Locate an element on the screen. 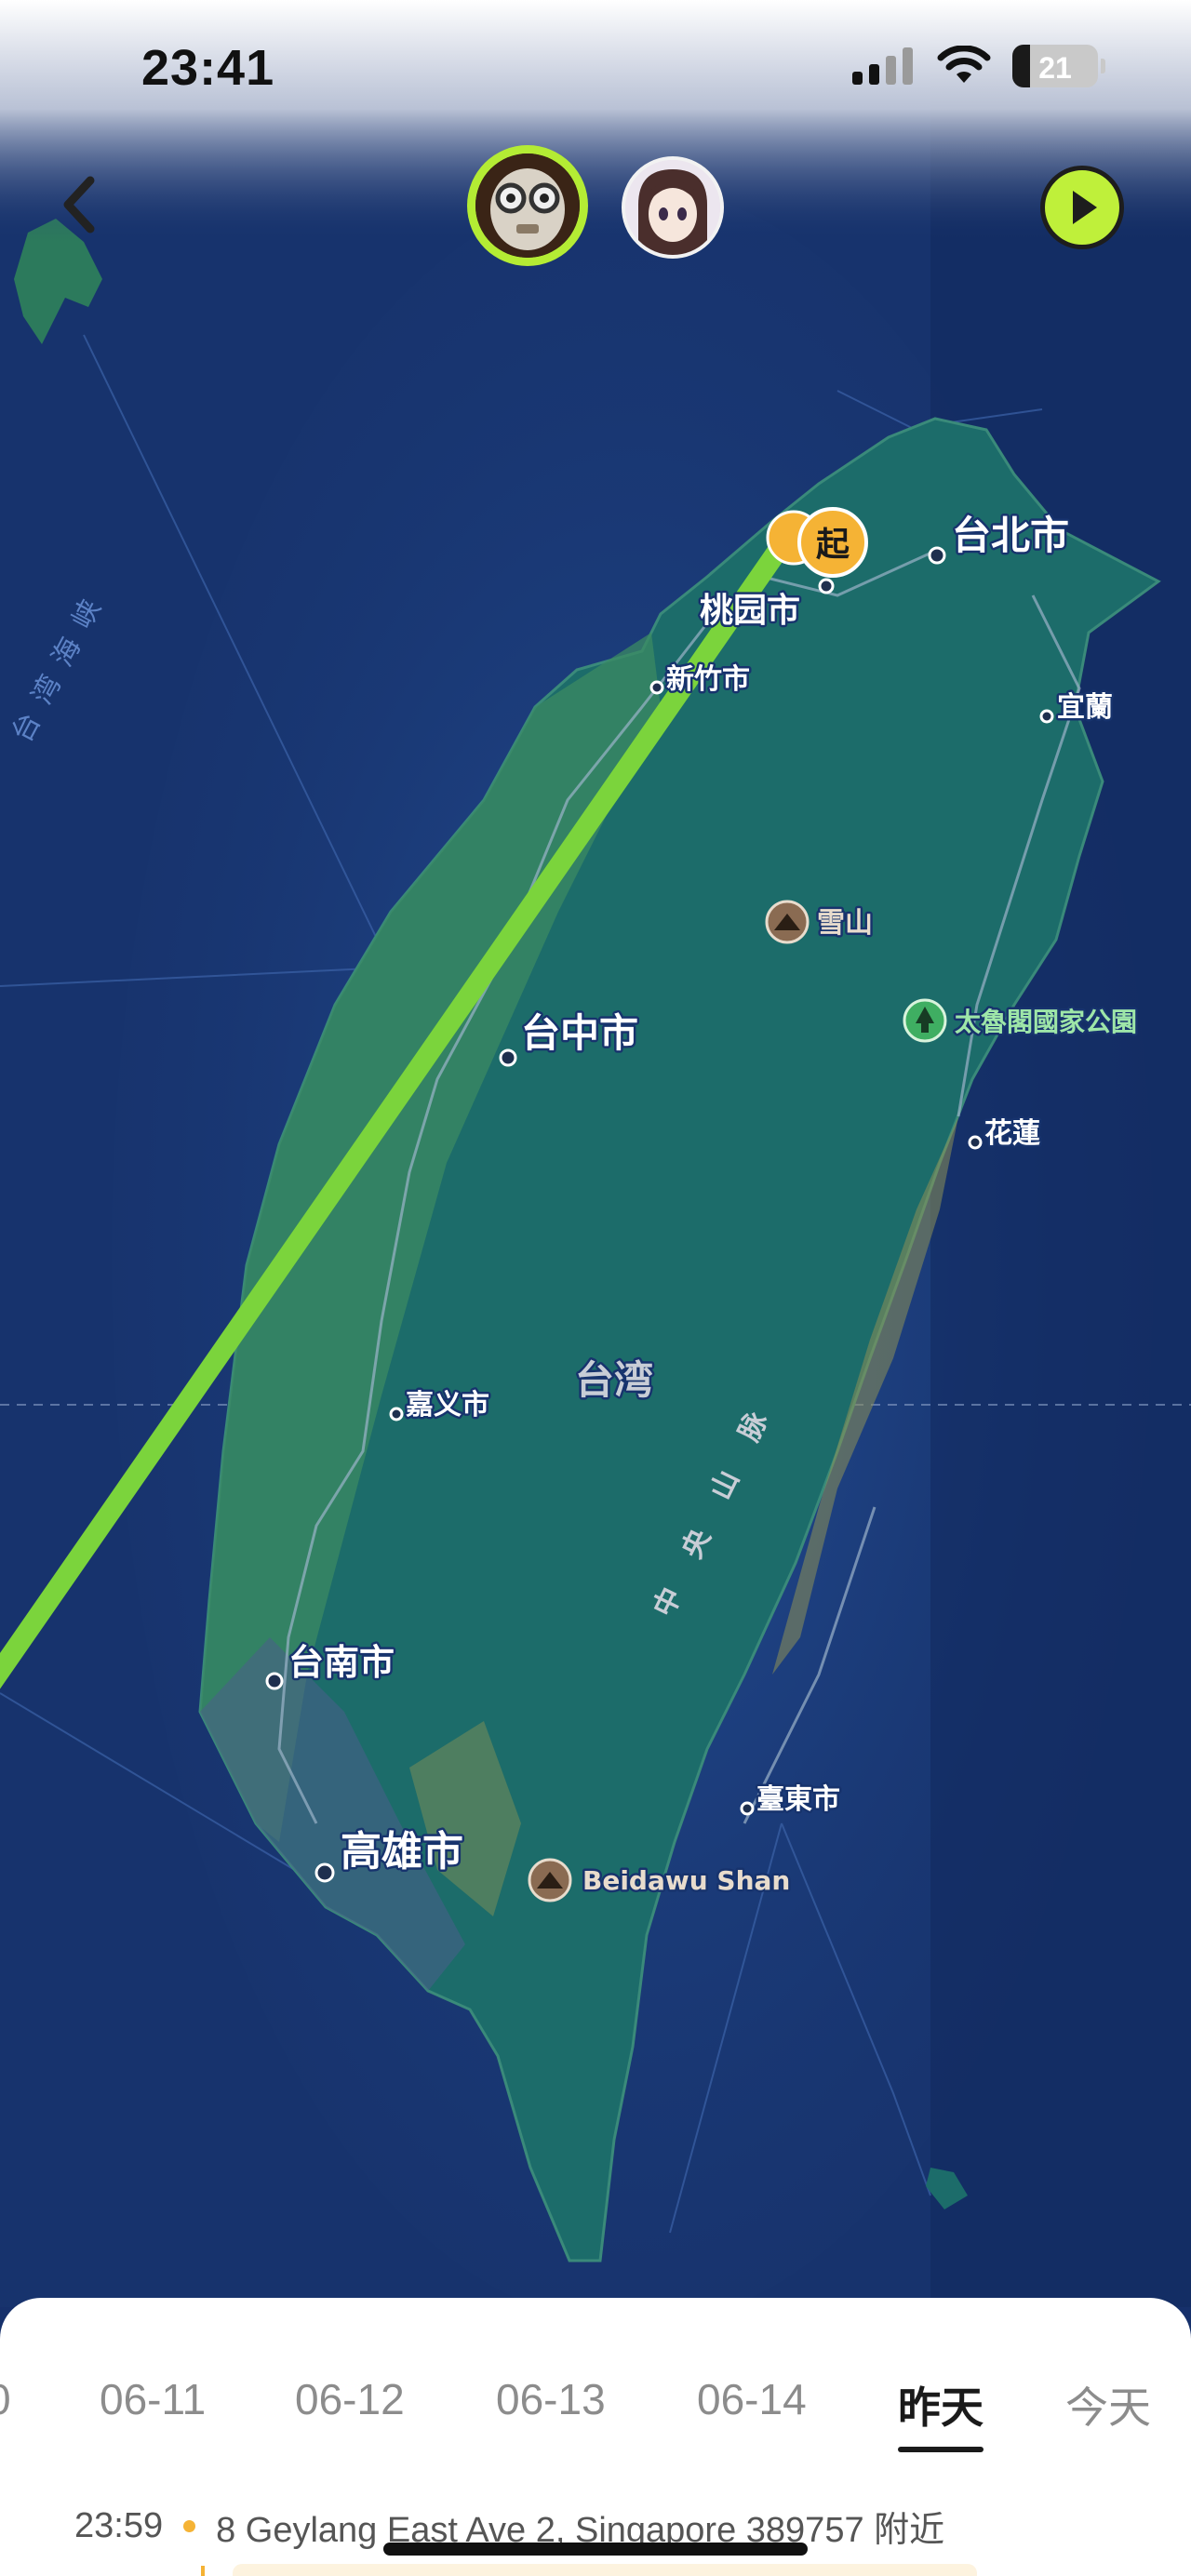 The width and height of the screenshot is (1191, 2576). date-tab-06-13: 06-13 is located at coordinates (551, 2399).